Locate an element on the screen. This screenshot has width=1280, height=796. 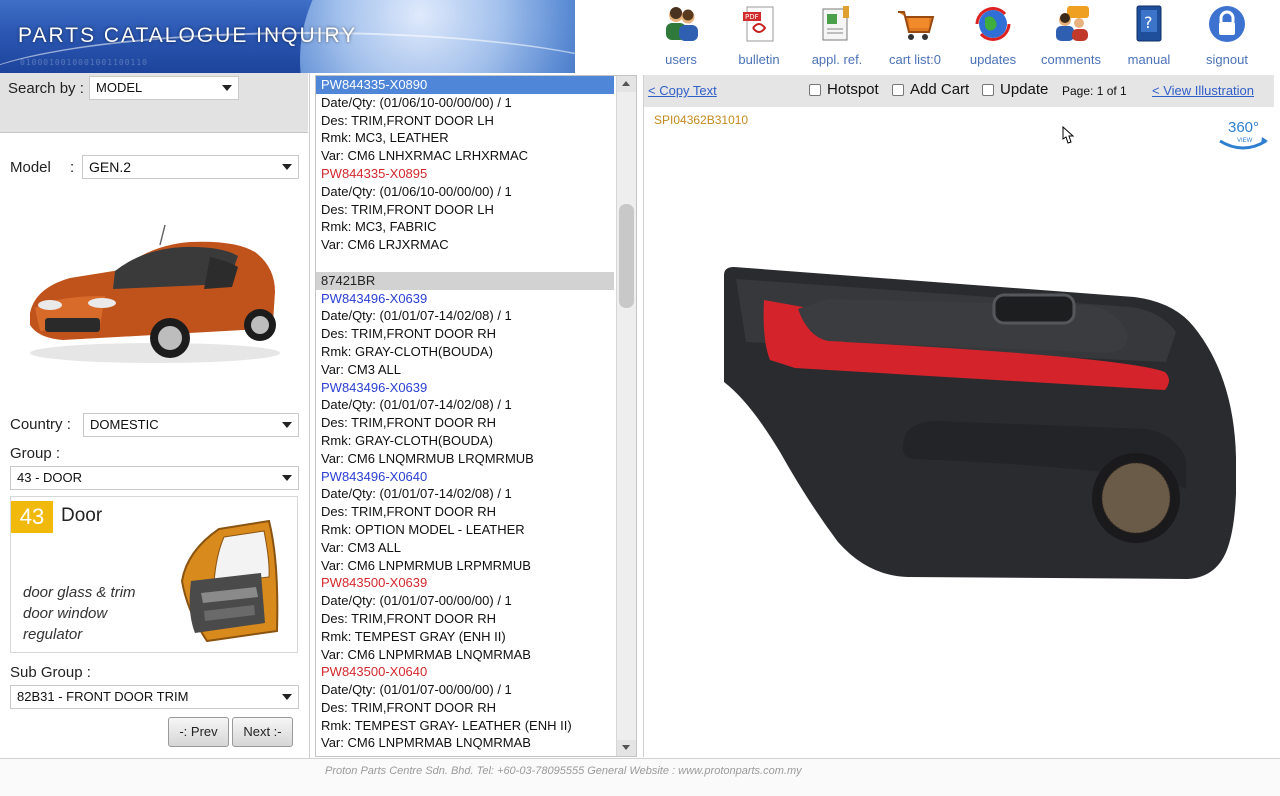
toolbar-cart: cart list:0 is located at coordinates (915, 37).